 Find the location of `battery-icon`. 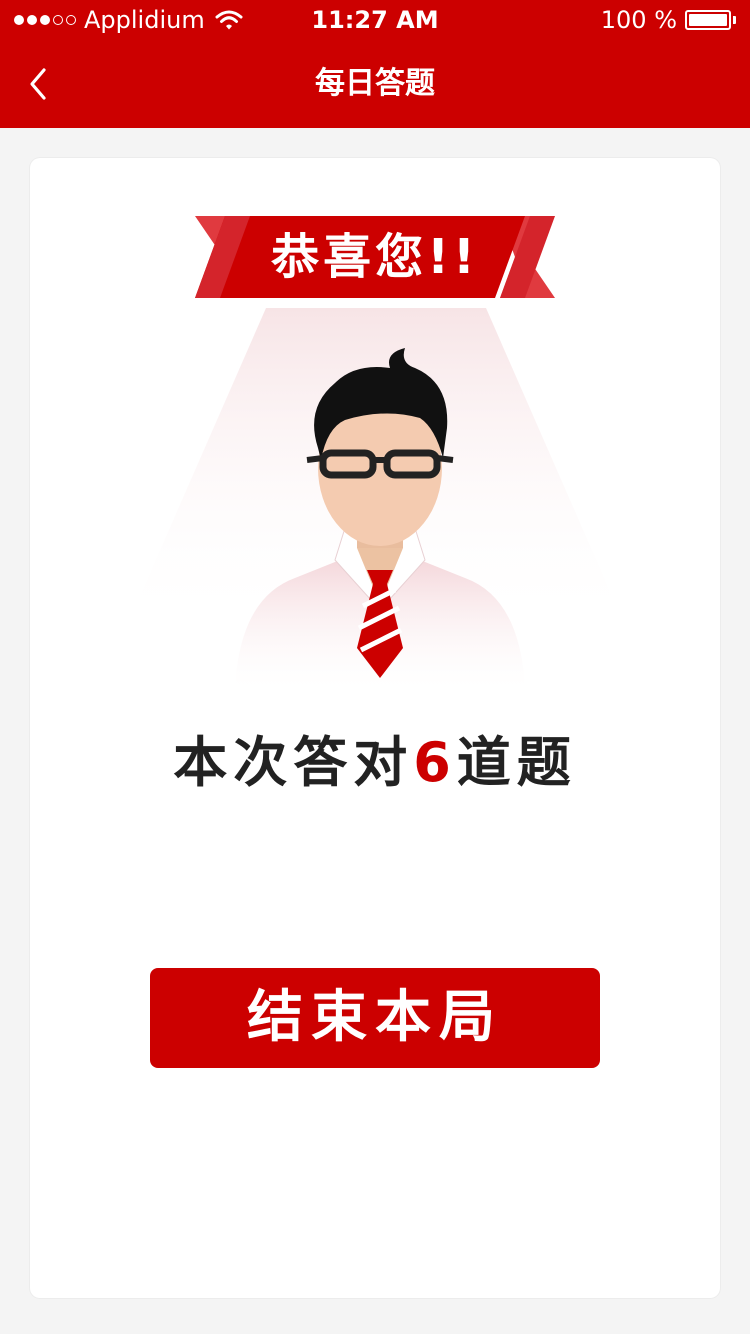

battery-icon is located at coordinates (708, 20).